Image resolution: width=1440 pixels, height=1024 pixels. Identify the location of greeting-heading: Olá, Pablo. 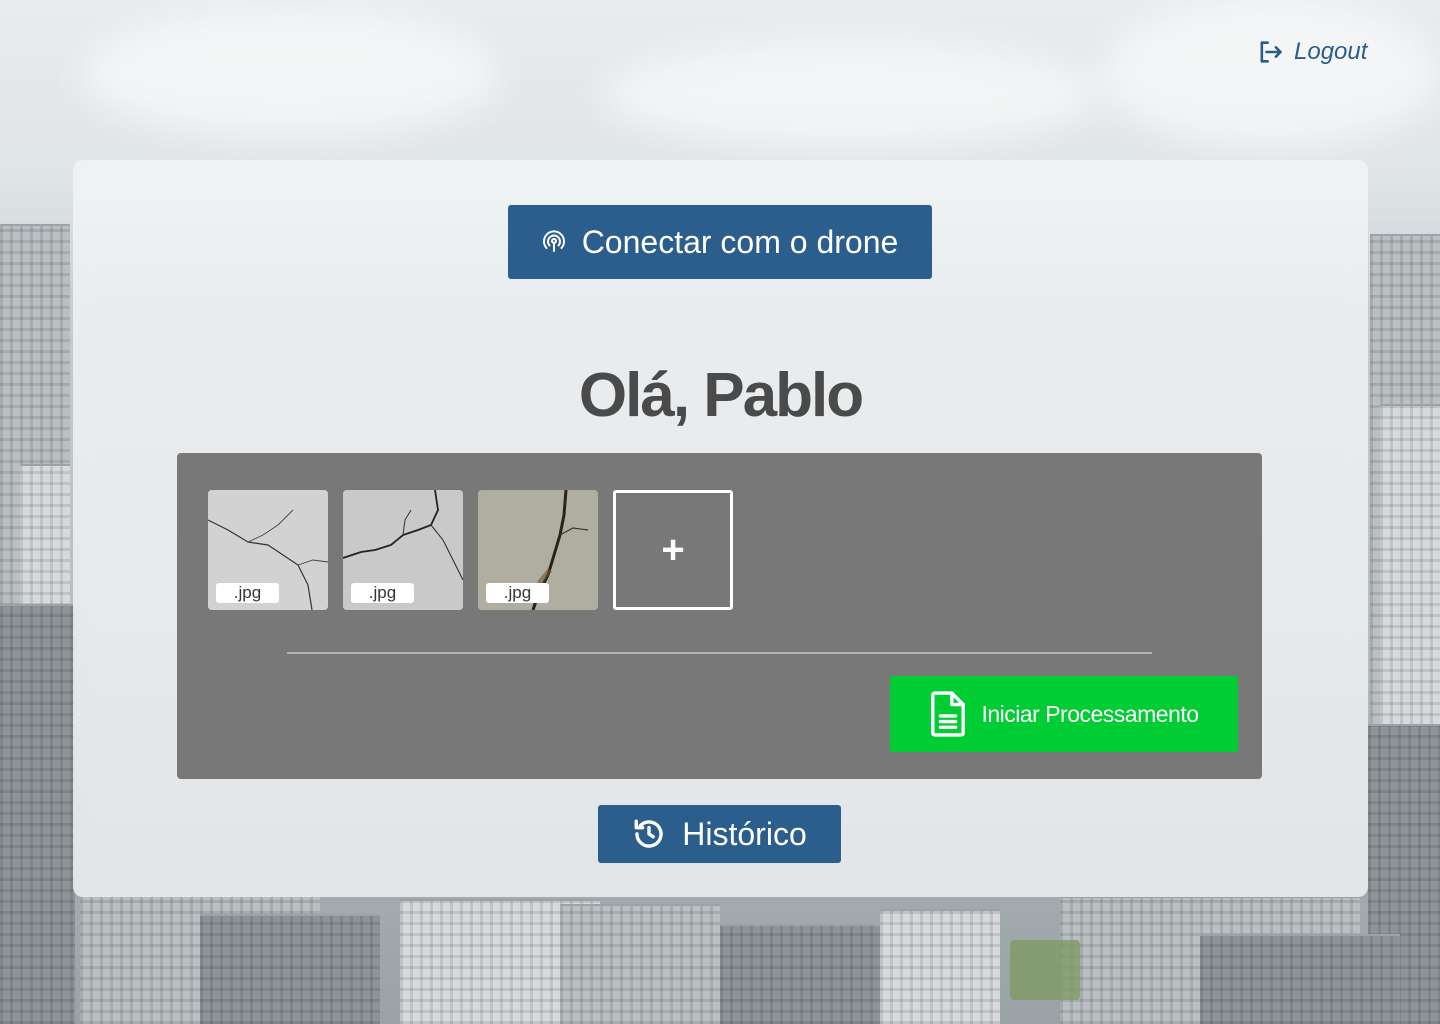
(721, 395).